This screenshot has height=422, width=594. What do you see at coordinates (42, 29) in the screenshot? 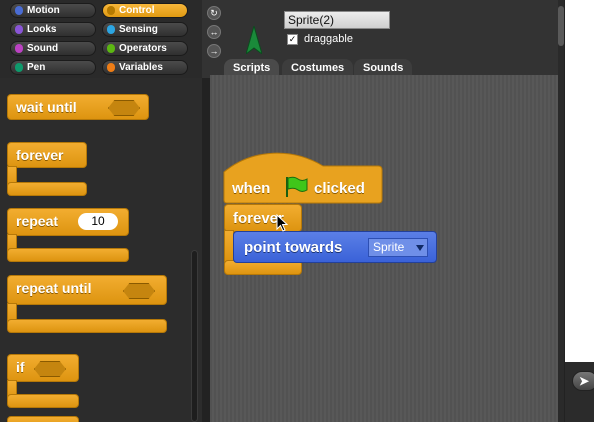
I see `category-label: Looks` at bounding box center [42, 29].